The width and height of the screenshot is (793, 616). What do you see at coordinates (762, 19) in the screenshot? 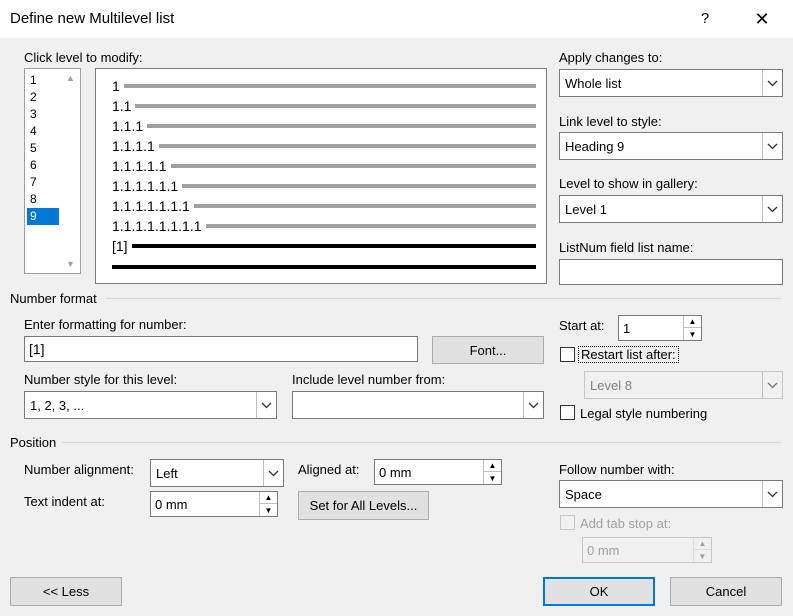
I see `close-button: ✕` at bounding box center [762, 19].